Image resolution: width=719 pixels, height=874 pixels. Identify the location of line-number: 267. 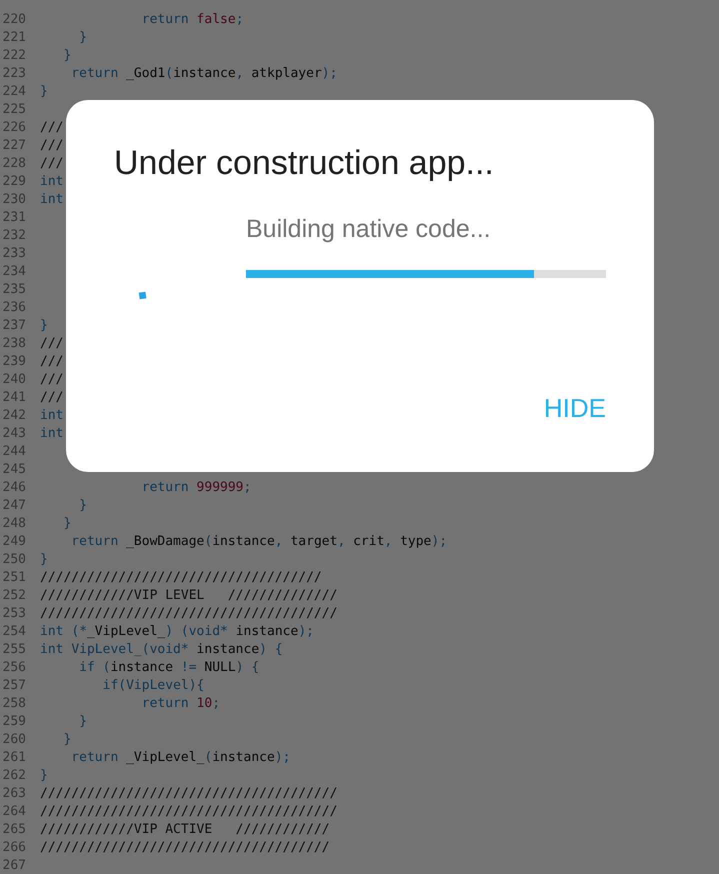
(14, 865).